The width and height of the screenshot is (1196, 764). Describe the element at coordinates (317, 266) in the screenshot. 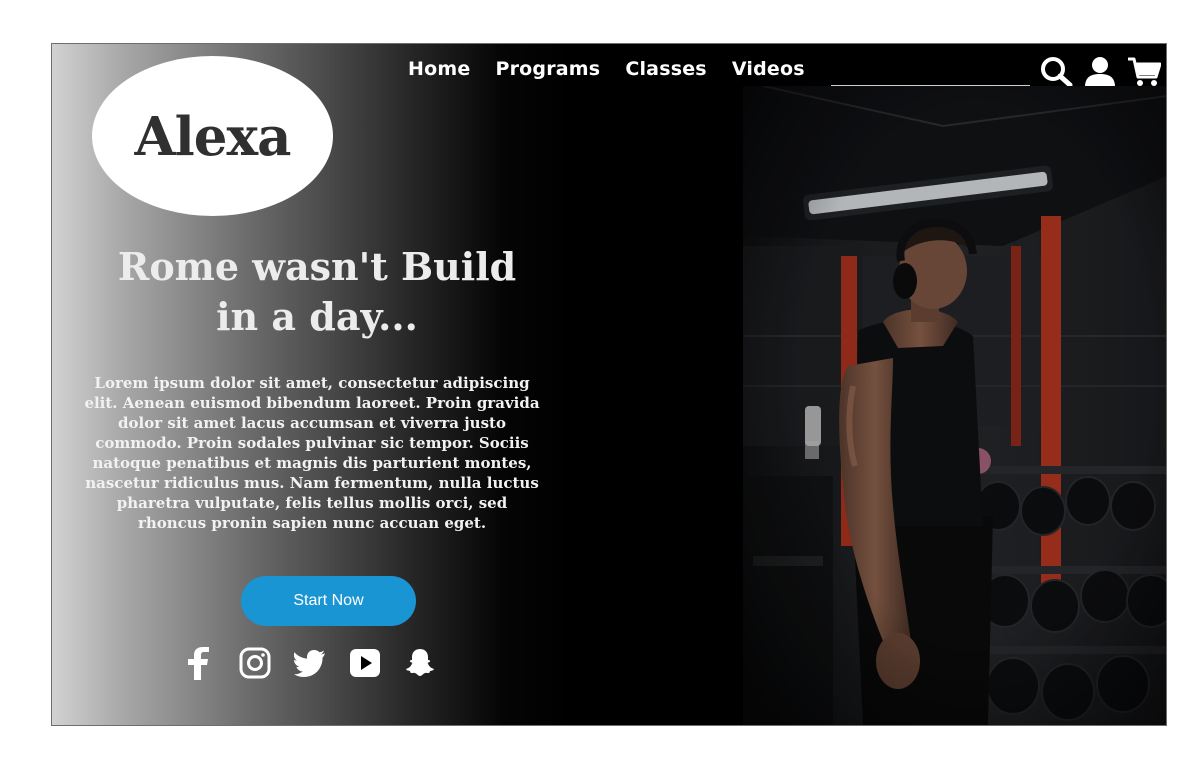

I see `headline-line-1: Rome wasn't Build` at that location.